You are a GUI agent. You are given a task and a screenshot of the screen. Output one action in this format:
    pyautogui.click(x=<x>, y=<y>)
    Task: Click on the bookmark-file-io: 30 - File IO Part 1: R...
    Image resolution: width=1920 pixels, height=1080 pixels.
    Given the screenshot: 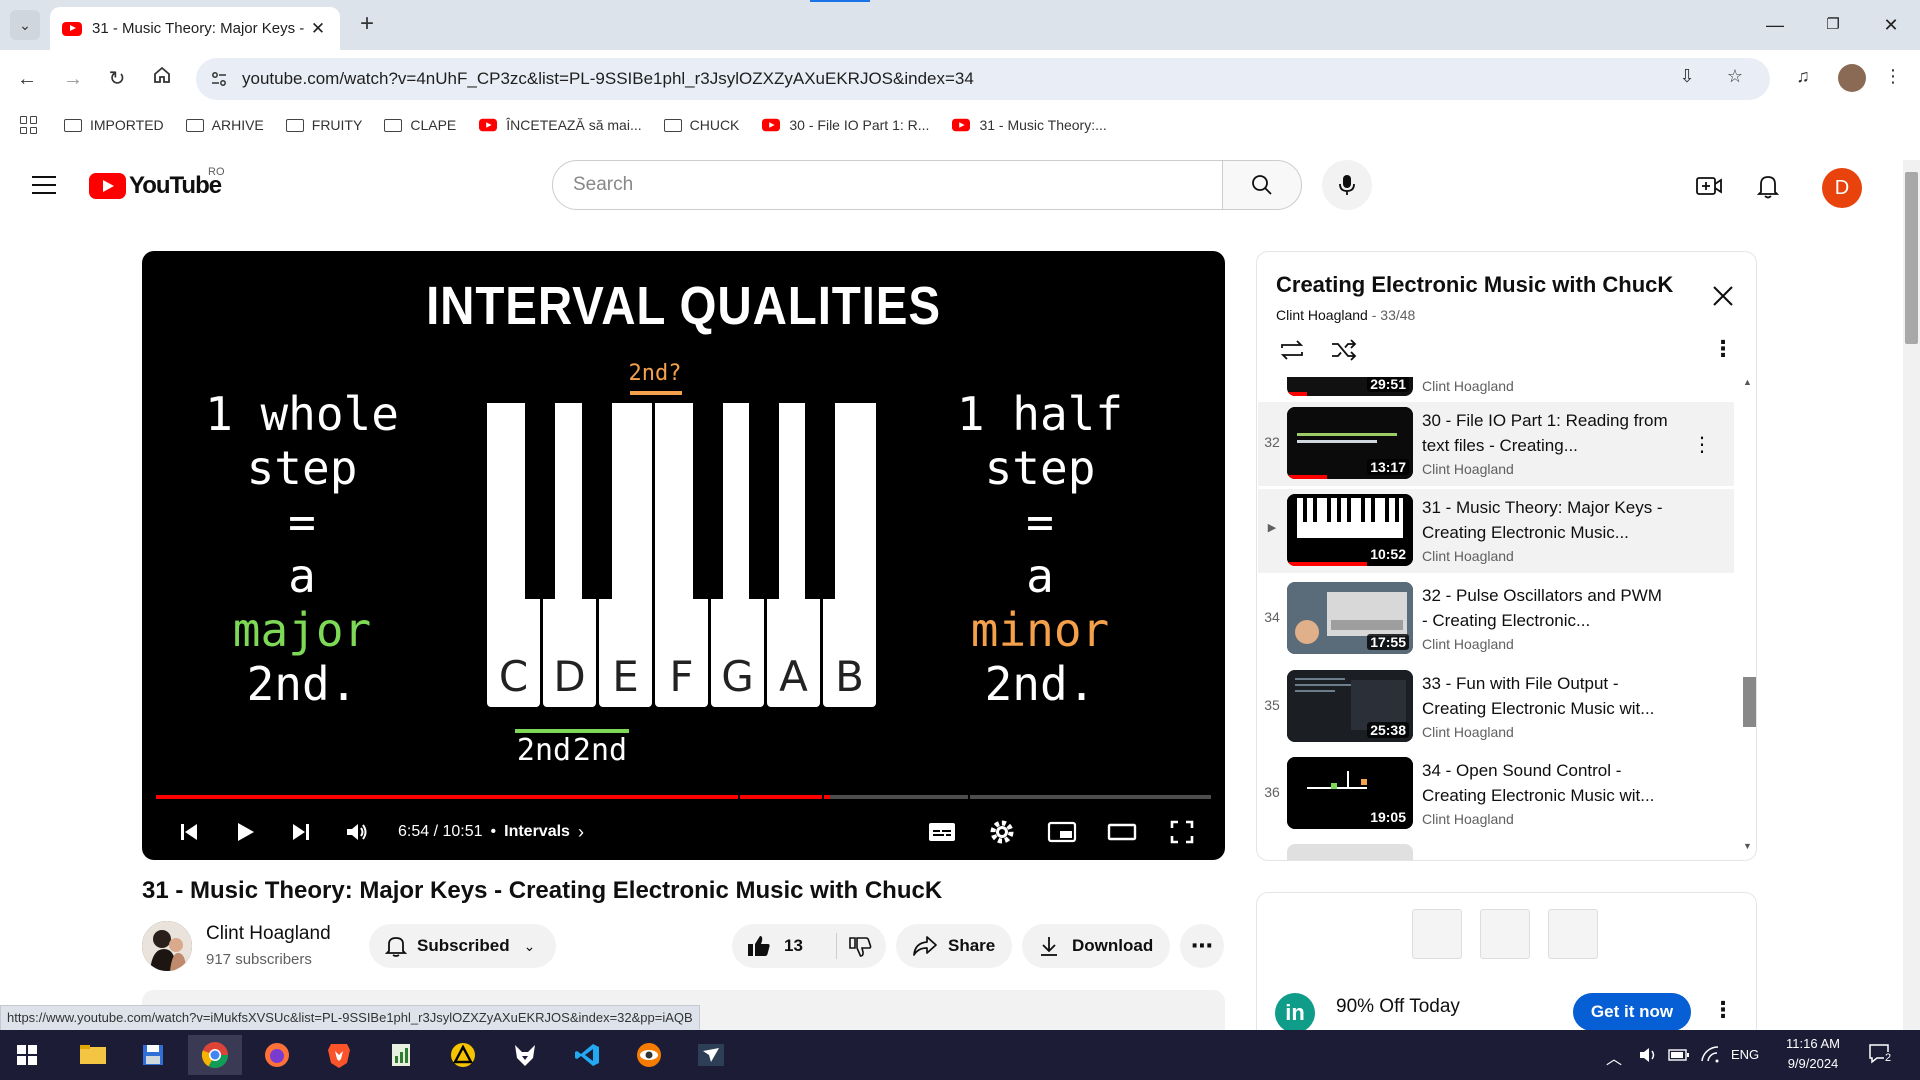 What is the action you would take?
    pyautogui.click(x=845, y=125)
    